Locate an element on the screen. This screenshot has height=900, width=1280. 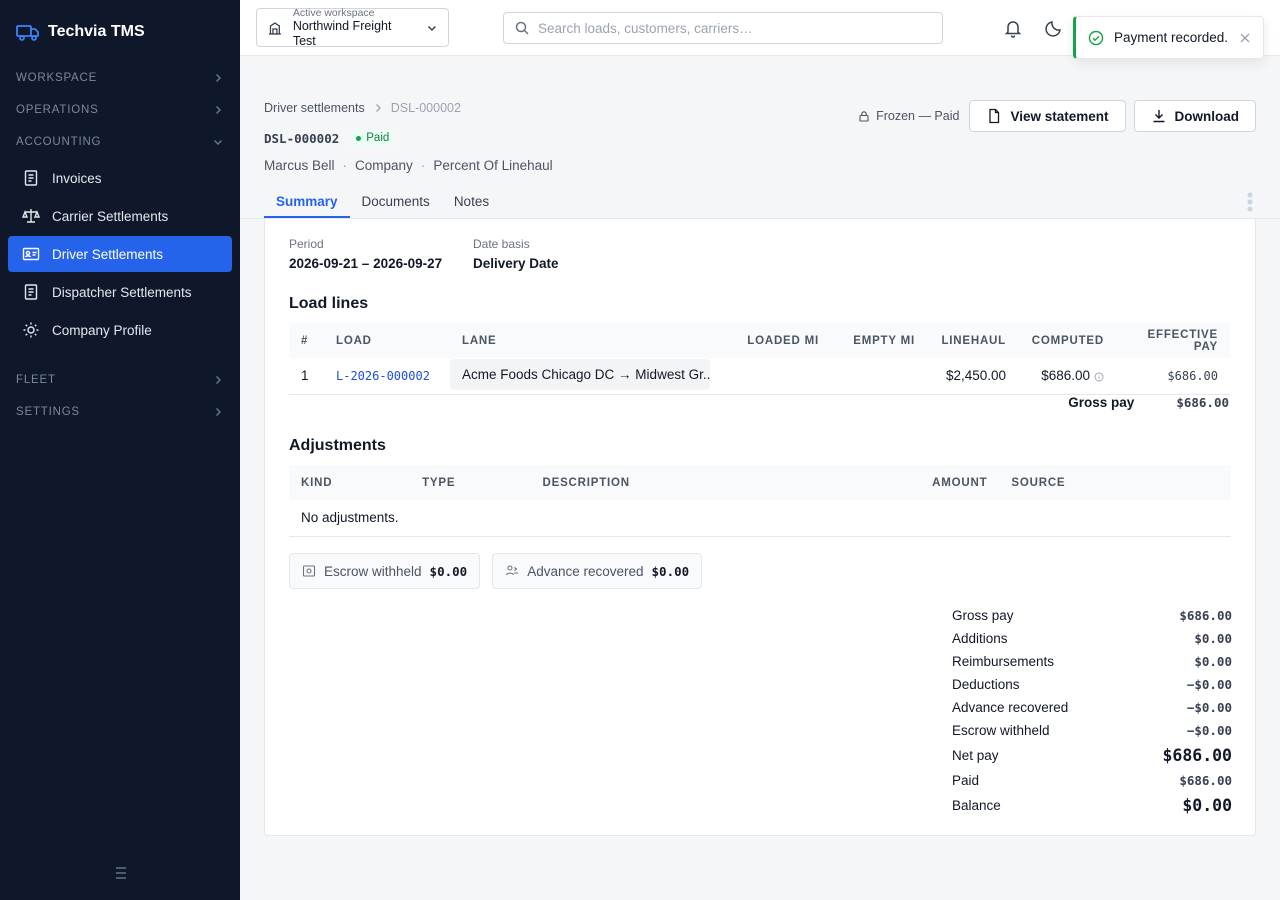
toast-message: Payment recorded. is located at coordinates (1171, 37).